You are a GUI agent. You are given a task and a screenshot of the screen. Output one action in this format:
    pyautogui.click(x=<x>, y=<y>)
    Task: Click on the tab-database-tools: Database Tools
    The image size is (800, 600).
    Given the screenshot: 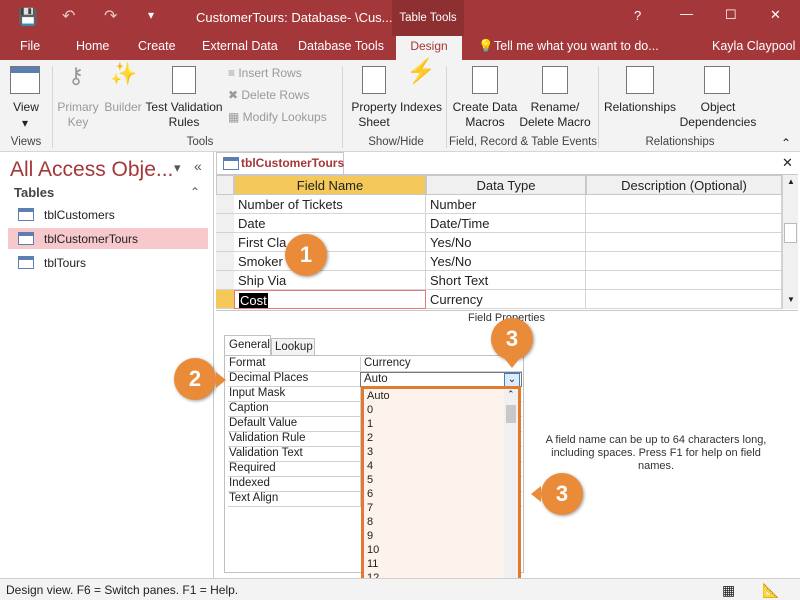 What is the action you would take?
    pyautogui.click(x=341, y=46)
    